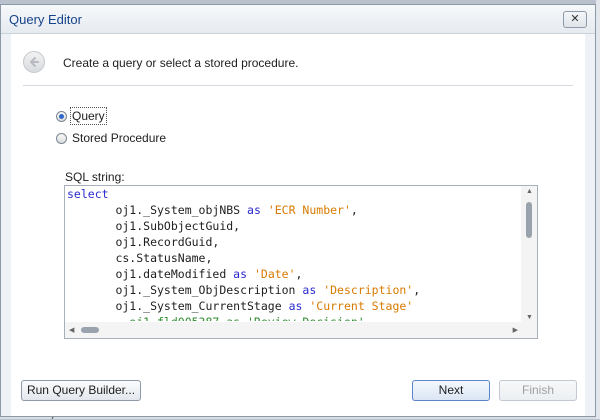  I want to click on background-app-right-edge, so click(598, 209).